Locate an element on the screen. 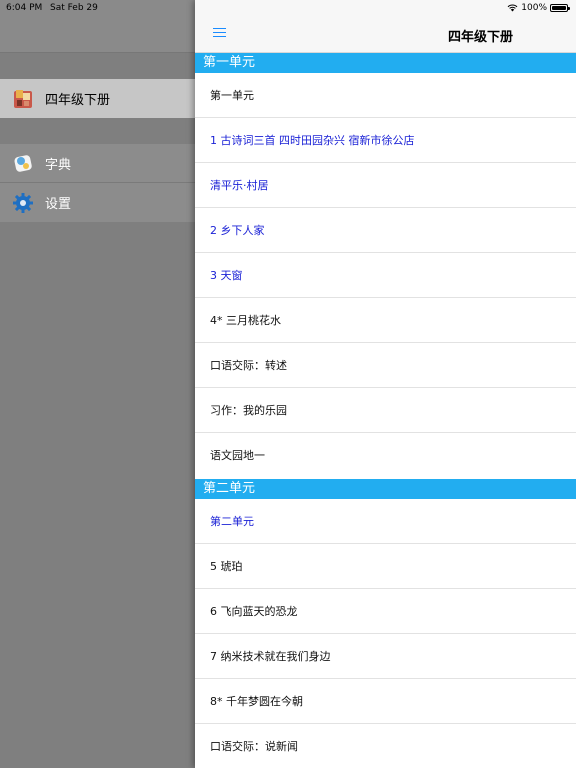 This screenshot has height=768, width=576. sidebar-item-label: 字典 is located at coordinates (58, 165).